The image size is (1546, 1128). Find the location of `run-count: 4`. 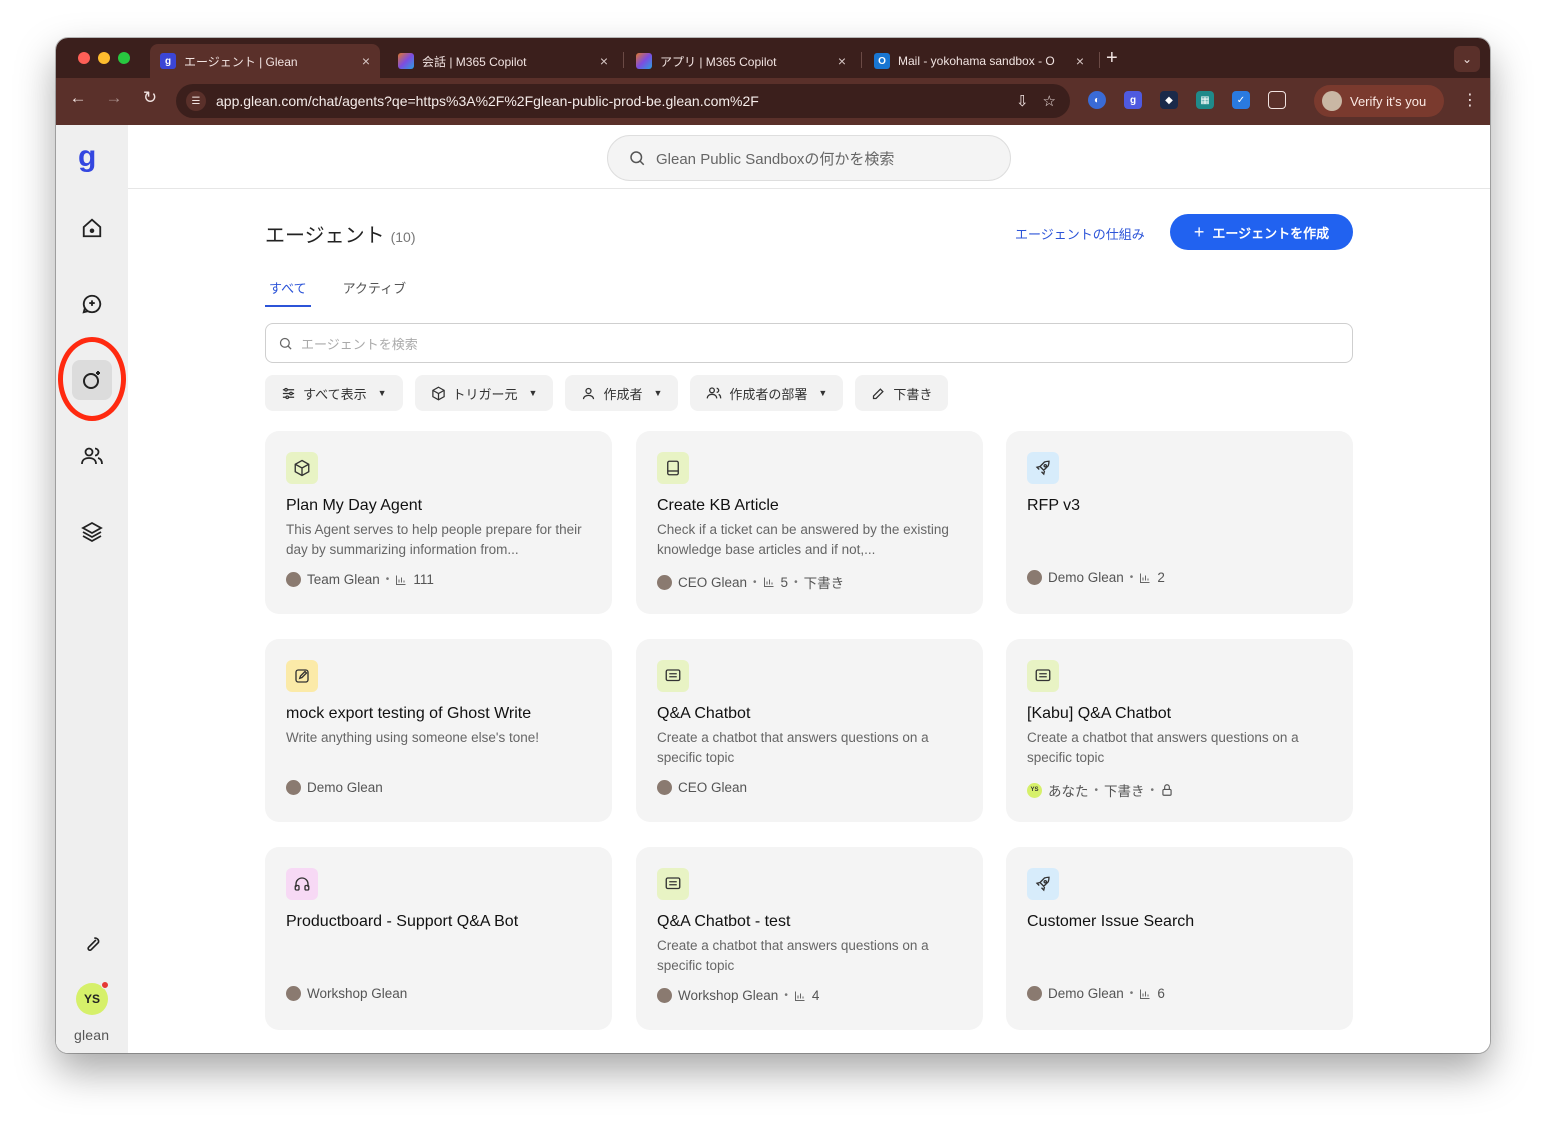

run-count: 4 is located at coordinates (815, 995).